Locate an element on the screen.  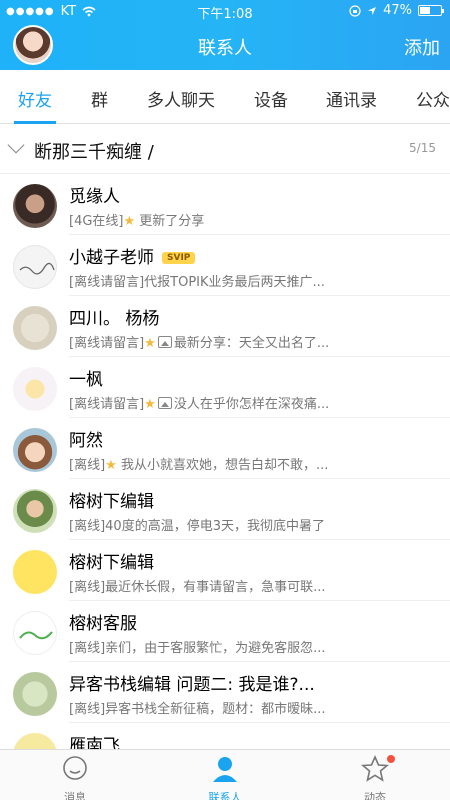
nav-contacts: 联系人 is located at coordinates (225, 777).